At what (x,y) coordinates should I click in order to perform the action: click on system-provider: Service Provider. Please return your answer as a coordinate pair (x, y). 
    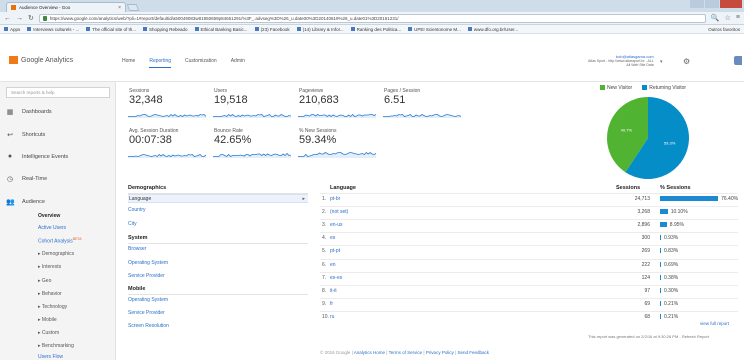
    Looking at the image, I should click on (146, 276).